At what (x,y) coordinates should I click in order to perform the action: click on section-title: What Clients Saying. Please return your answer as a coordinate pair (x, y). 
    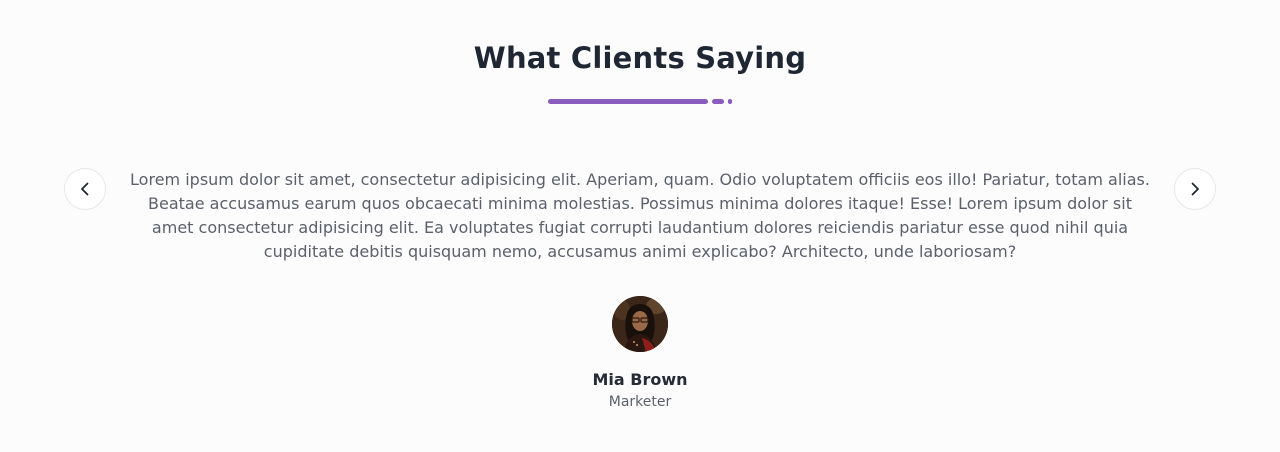
    Looking at the image, I should click on (640, 58).